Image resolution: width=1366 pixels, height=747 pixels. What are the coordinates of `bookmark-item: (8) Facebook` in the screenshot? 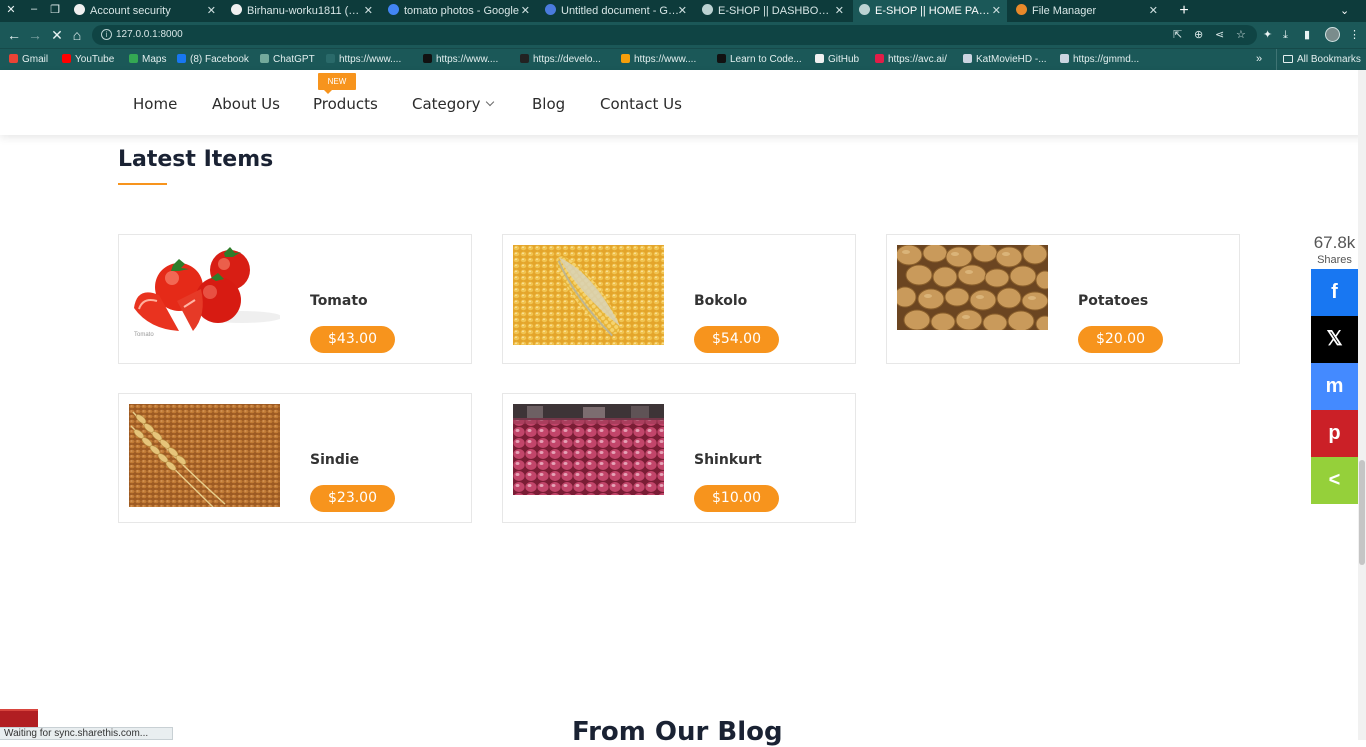 It's located at (213, 59).